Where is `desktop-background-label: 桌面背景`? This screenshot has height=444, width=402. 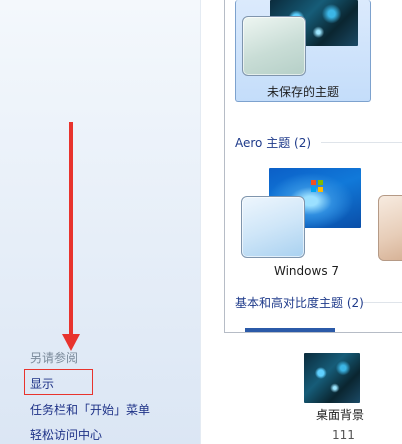
desktop-background-label: 桌面背景 is located at coordinates (340, 414).